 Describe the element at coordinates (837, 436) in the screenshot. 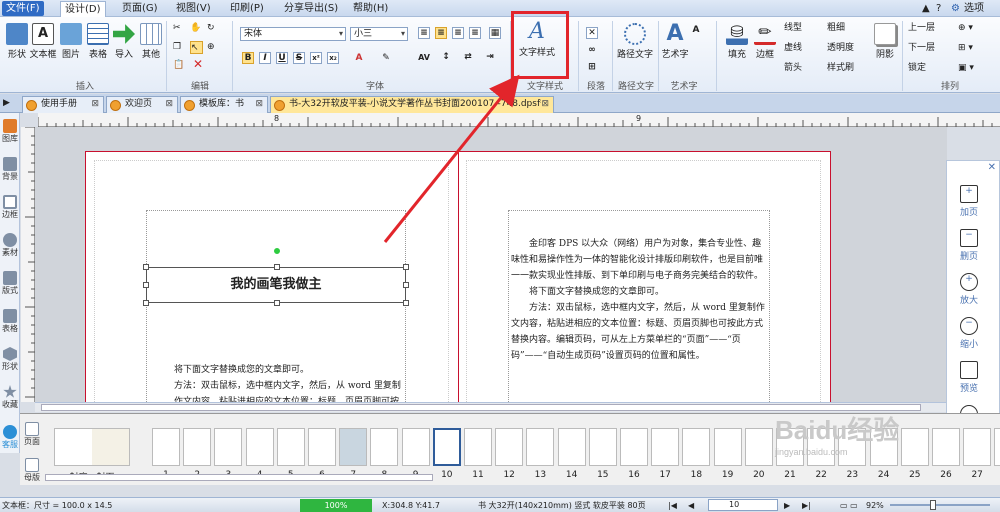

I see `watermark-logo: Baidu经验 jingyan.baidu.com` at that location.